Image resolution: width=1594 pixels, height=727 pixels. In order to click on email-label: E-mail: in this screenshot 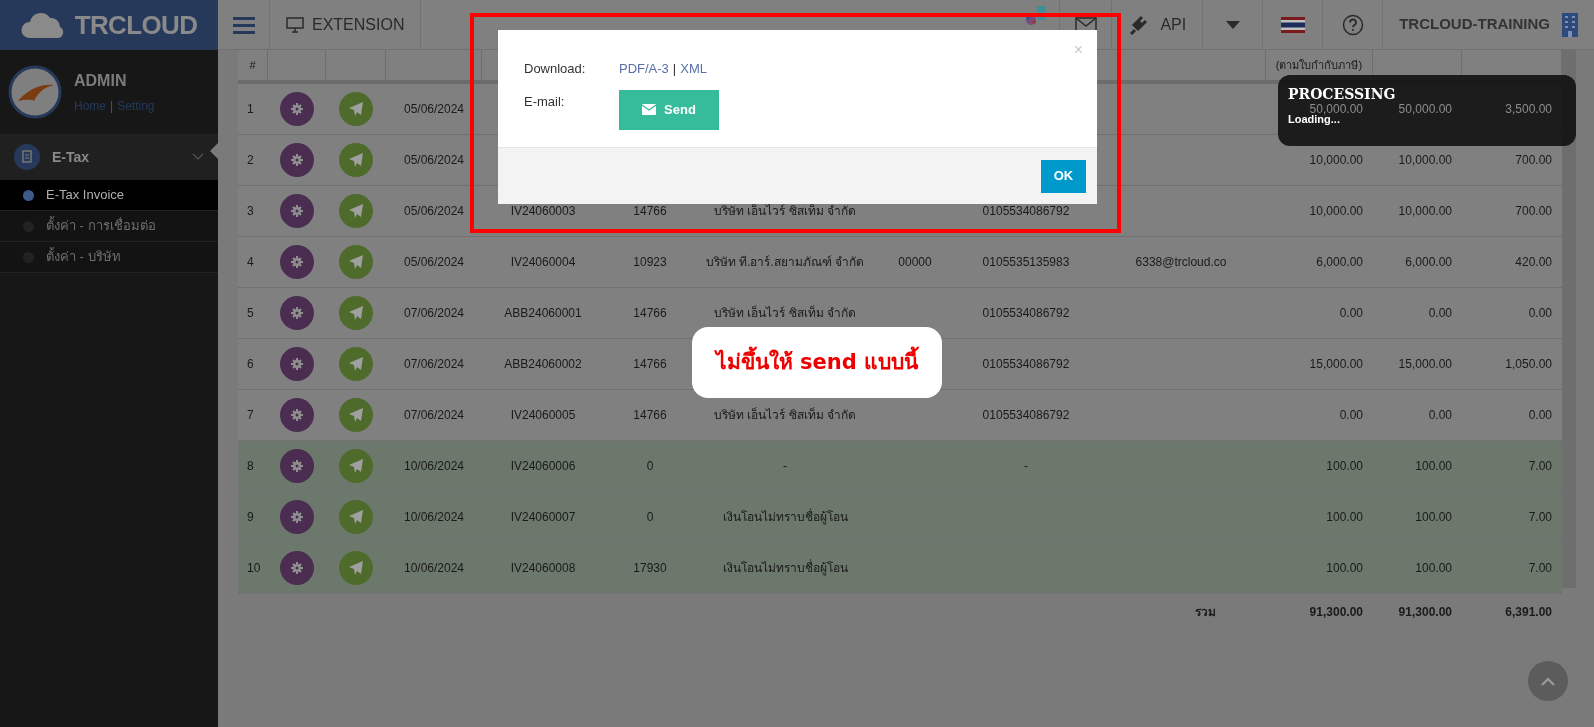, I will do `click(545, 101)`.